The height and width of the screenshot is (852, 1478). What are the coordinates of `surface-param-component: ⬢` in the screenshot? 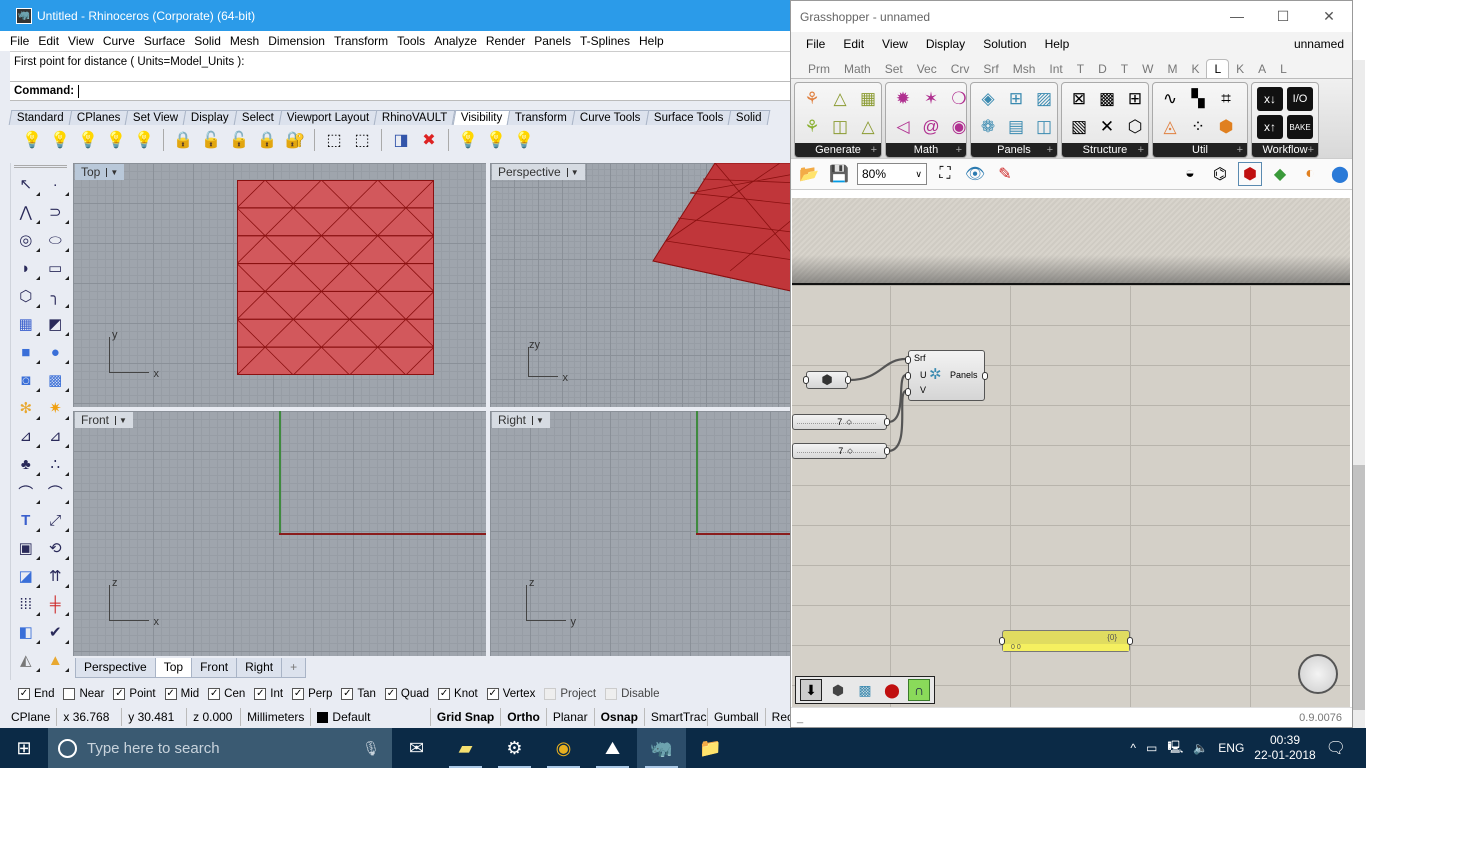 It's located at (827, 380).